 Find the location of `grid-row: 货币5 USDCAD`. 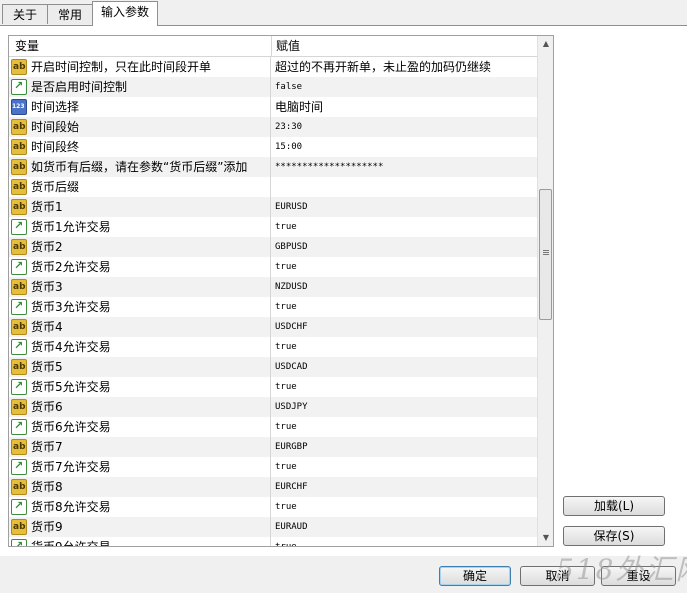

grid-row: 货币5 USDCAD is located at coordinates (273, 367).